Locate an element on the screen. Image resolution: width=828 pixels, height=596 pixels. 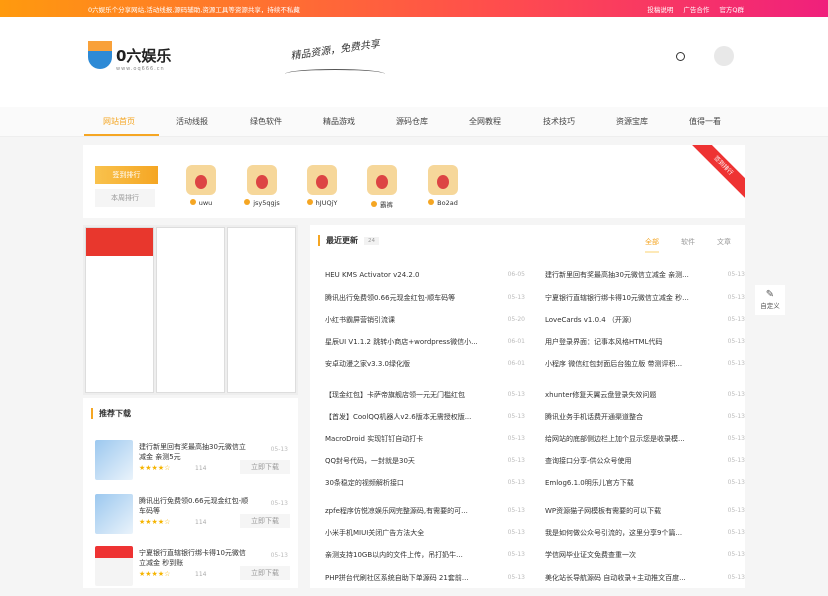
post-title: 用户登录界面：记事本风格HTML代码 is located at coordinates (625, 342).